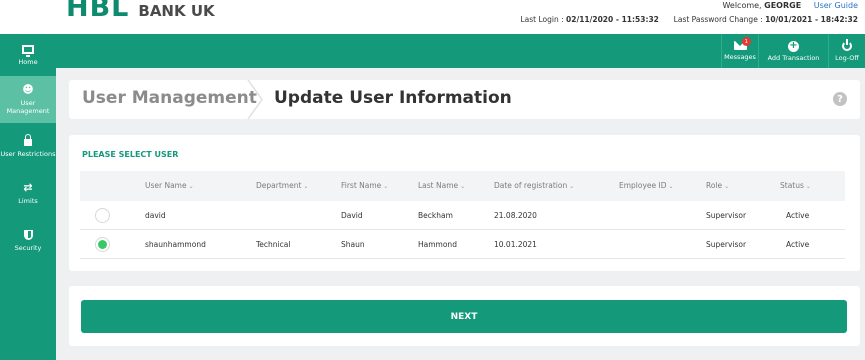  I want to click on sidebar-item-home: Home, so click(28, 55).